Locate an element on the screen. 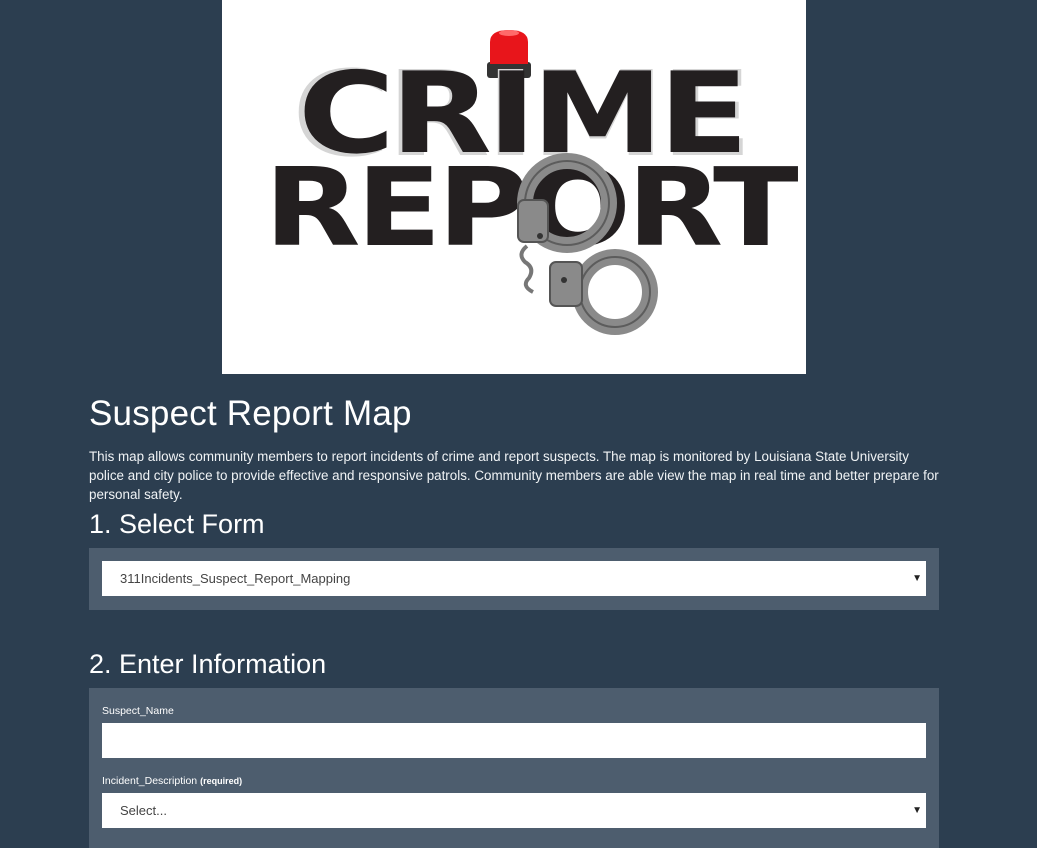 This screenshot has height=848, width=1037. step1-title: 1. Select Form is located at coordinates (177, 524).